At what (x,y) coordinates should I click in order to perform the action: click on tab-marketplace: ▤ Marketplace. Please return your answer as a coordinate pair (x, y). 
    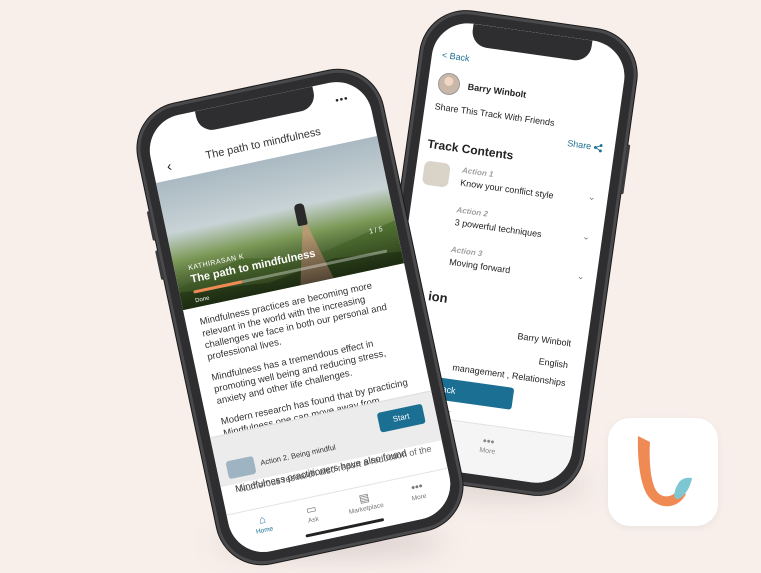
    Looking at the image, I should click on (364, 502).